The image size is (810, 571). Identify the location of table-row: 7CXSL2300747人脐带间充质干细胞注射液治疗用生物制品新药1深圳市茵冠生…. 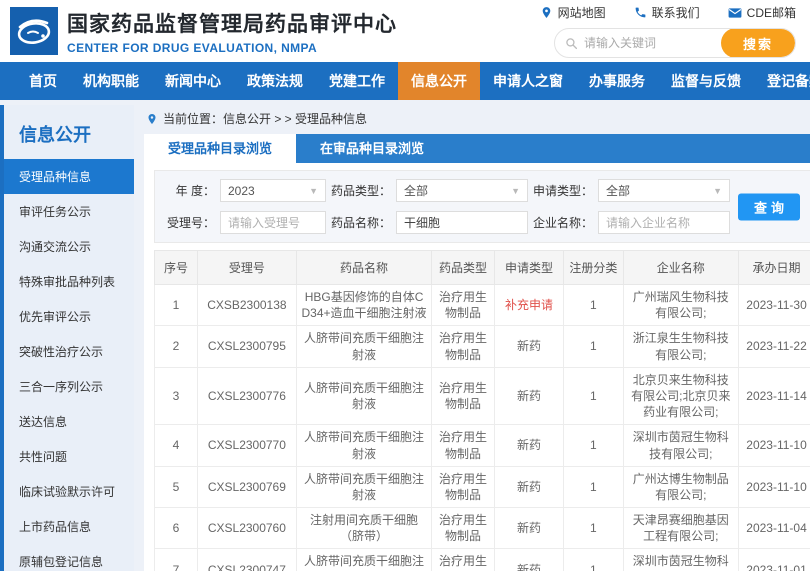
(482, 559).